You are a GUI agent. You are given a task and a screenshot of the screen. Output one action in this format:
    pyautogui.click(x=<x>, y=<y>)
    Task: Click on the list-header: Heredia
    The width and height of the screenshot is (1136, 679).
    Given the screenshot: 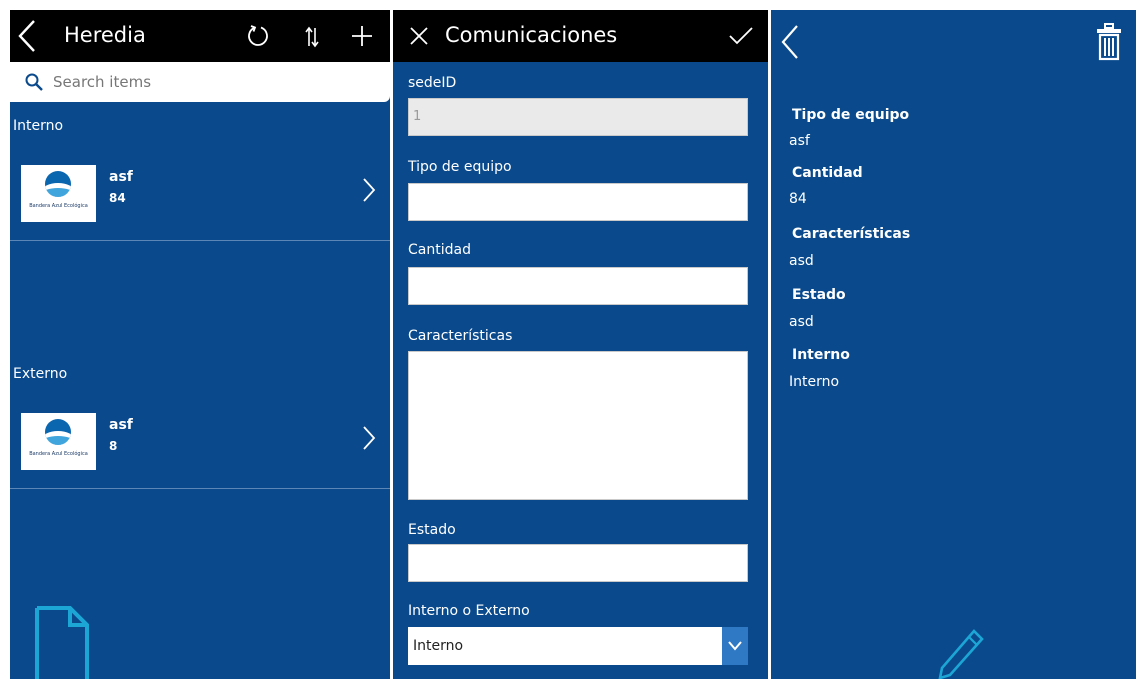 What is the action you would take?
    pyautogui.click(x=200, y=36)
    